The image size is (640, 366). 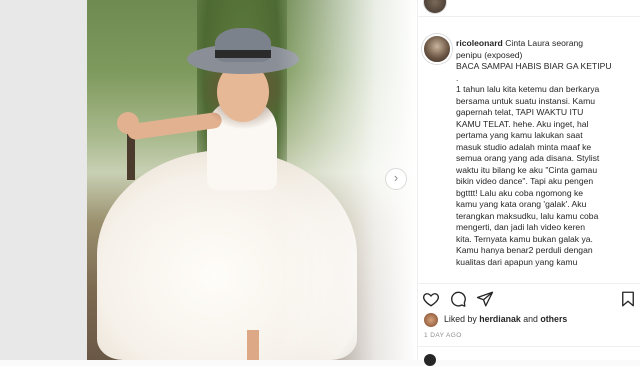 I want to click on caption-line: KAMU TELAT. hehe. Aku inget, hal, so click(x=522, y=123).